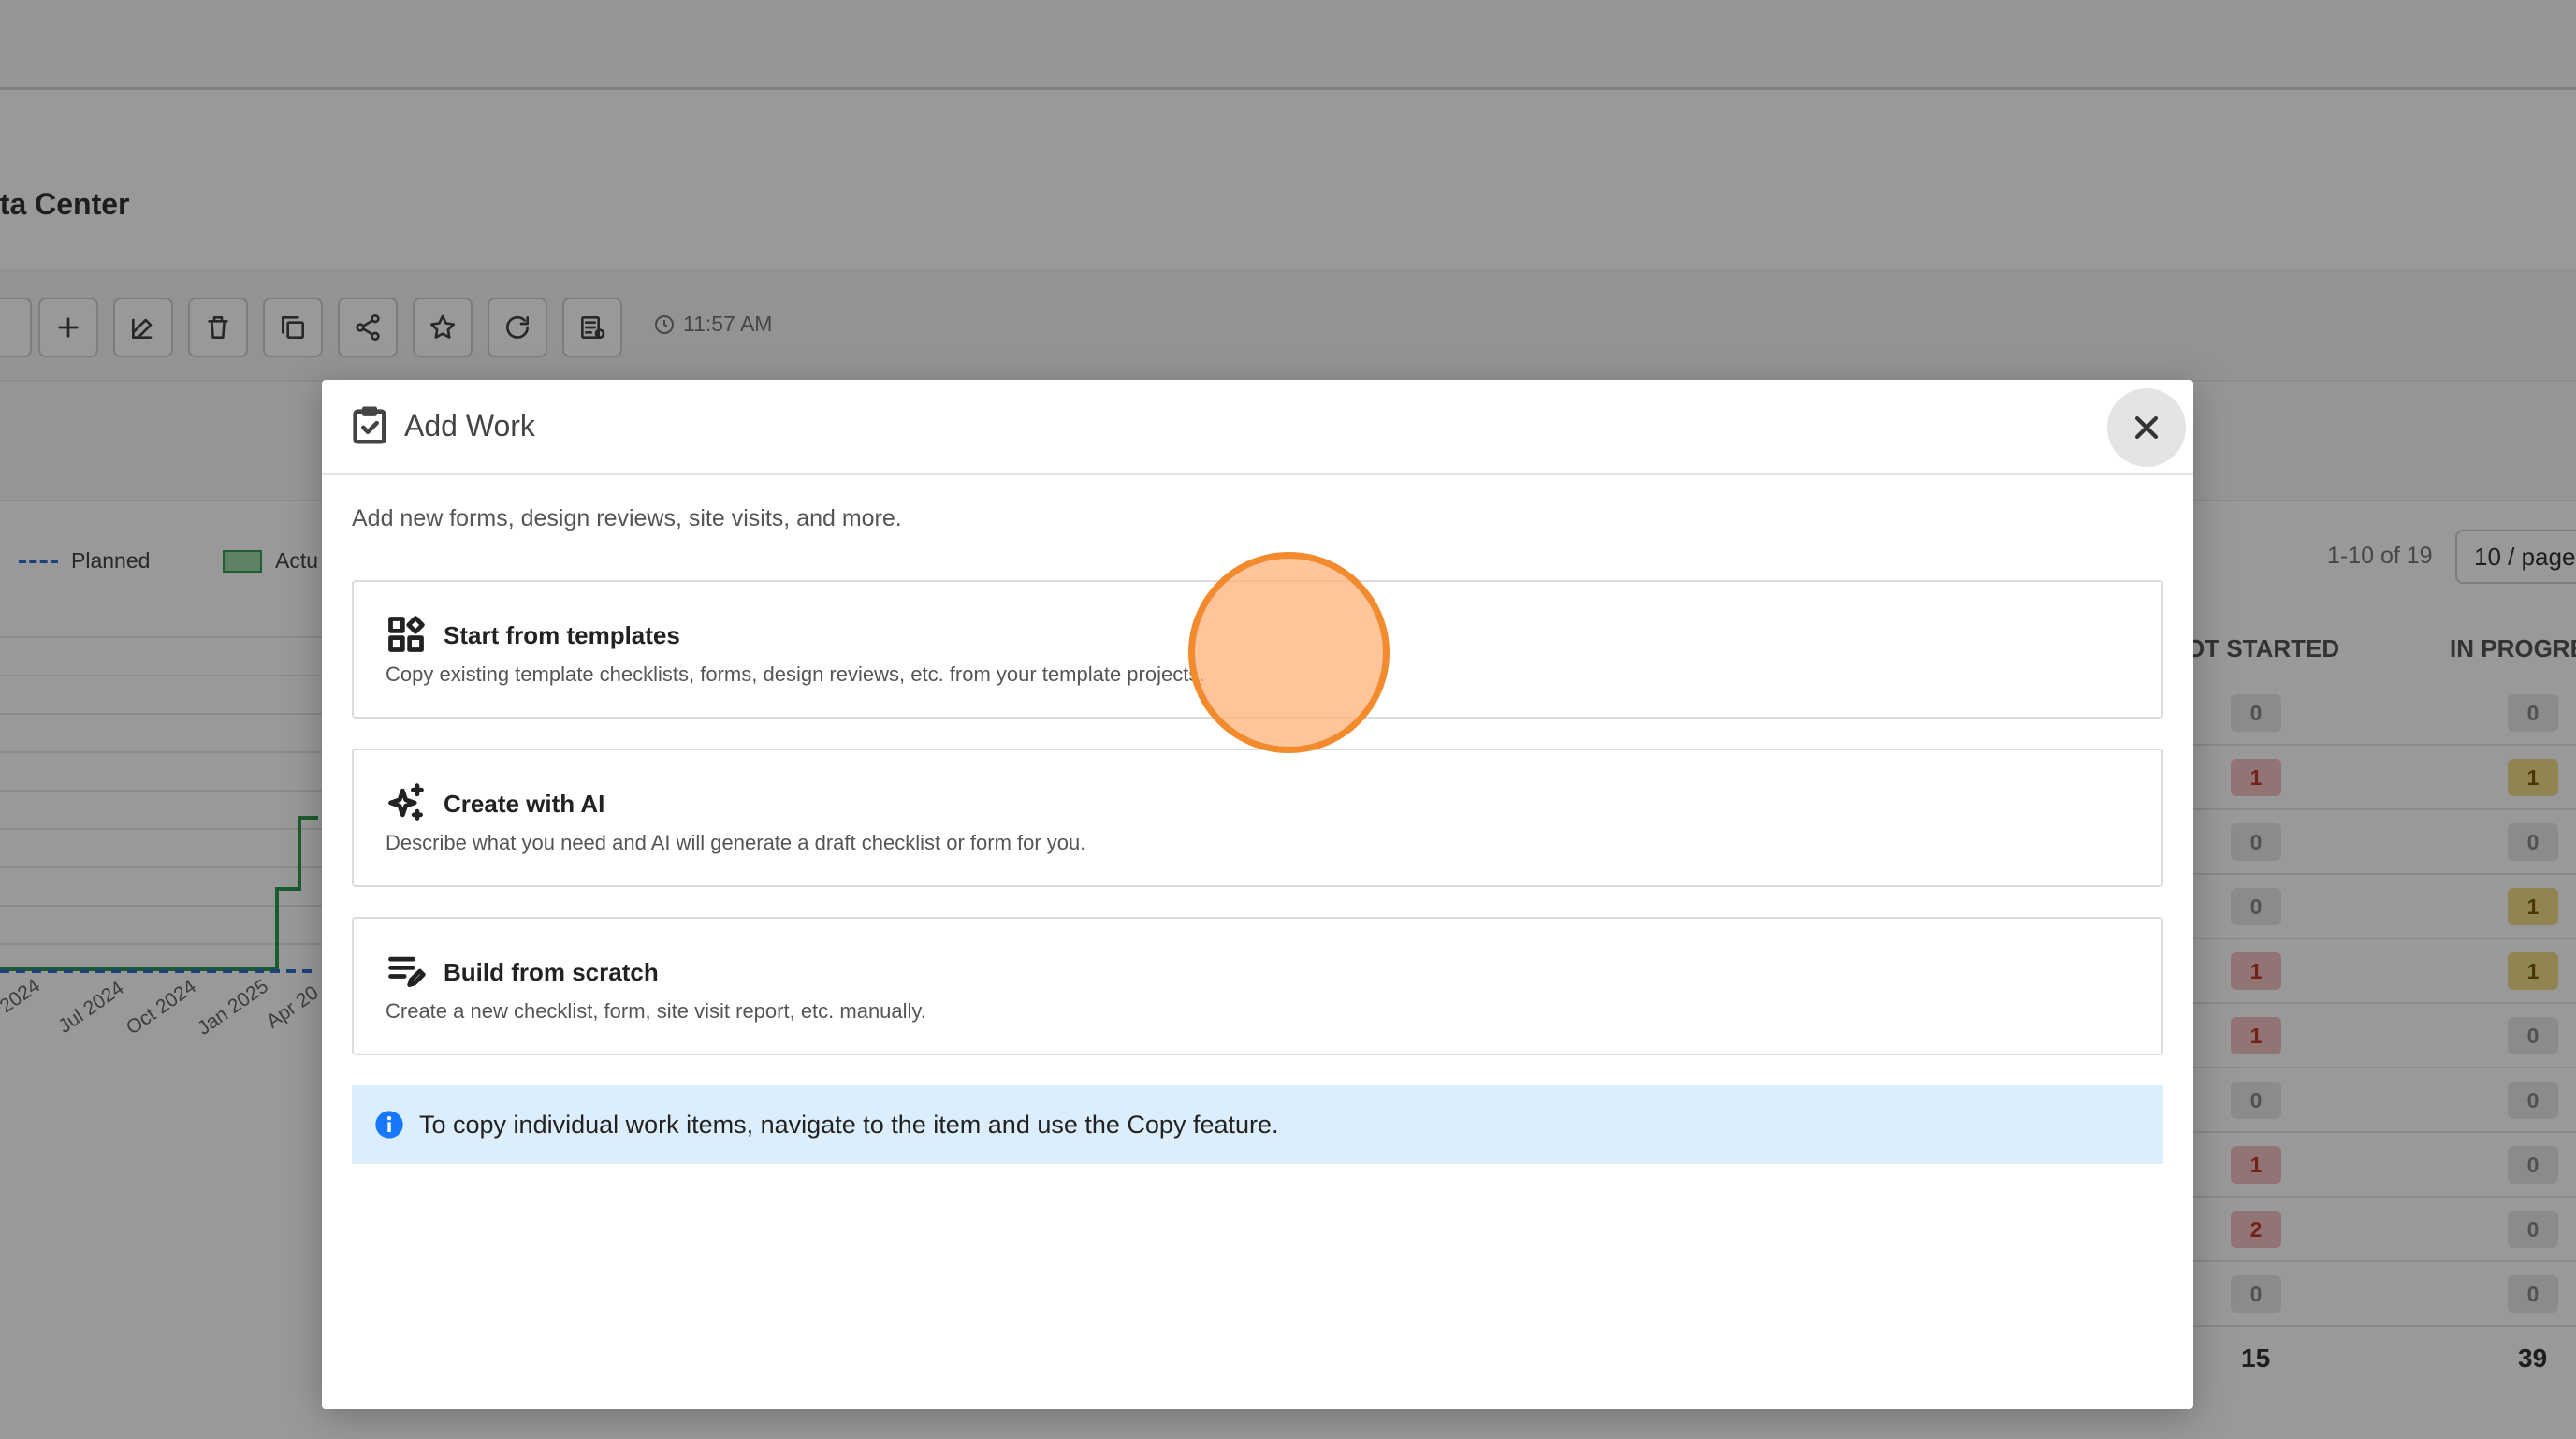 Image resolution: width=2576 pixels, height=1439 pixels. What do you see at coordinates (406, 971) in the screenshot?
I see `list-edit-icon` at bounding box center [406, 971].